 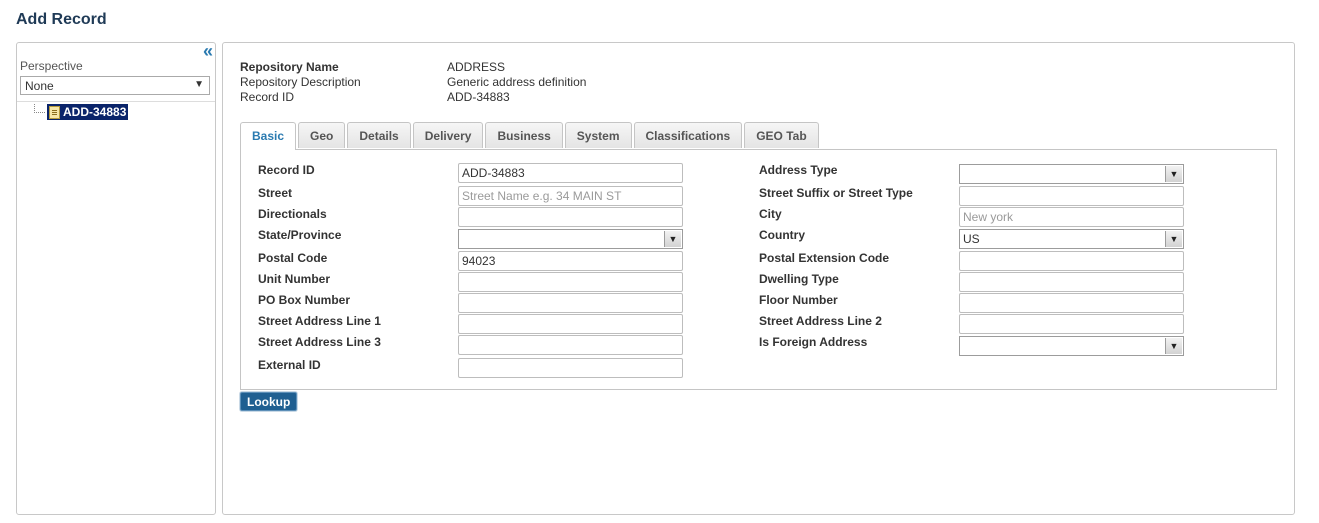 What do you see at coordinates (289, 67) in the screenshot?
I see `meta-key: Repository Name` at bounding box center [289, 67].